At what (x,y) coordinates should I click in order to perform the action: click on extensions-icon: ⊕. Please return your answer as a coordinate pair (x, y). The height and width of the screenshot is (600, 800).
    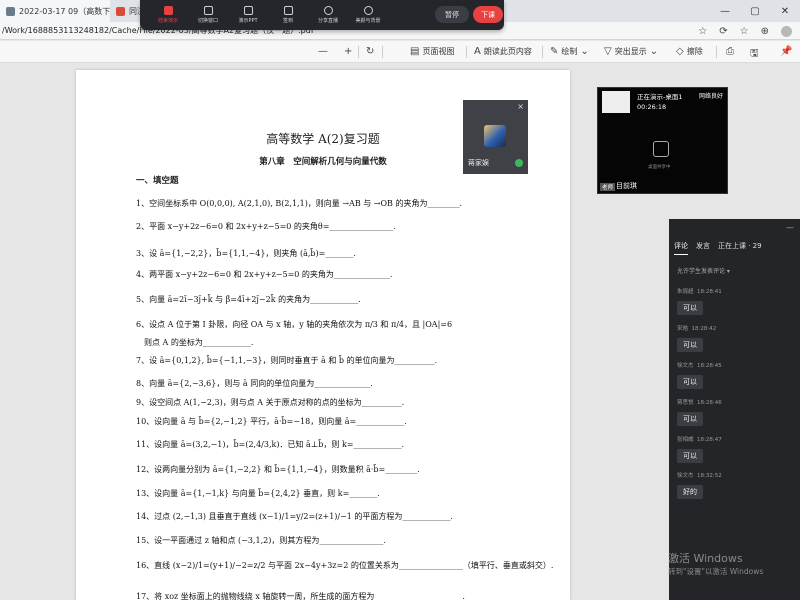
    Looking at the image, I should click on (765, 31).